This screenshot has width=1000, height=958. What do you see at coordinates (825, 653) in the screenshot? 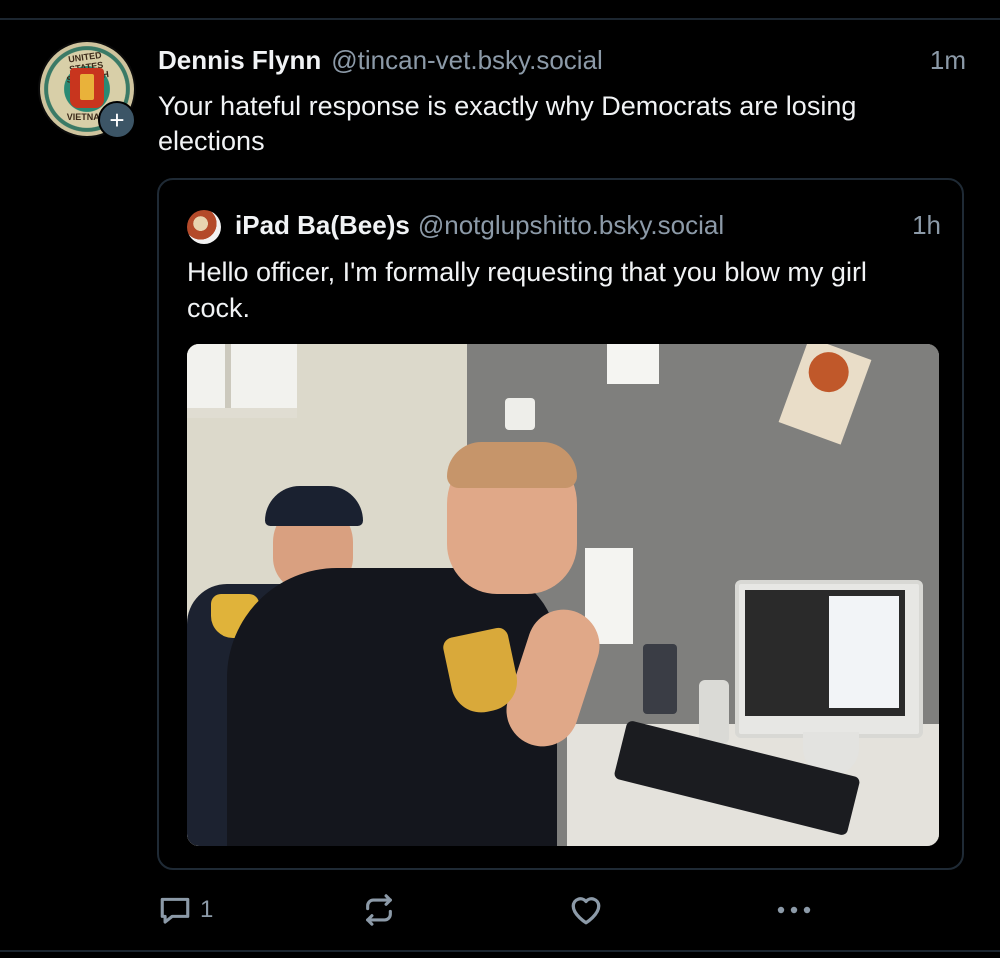
I see `image-monitor-screen` at bounding box center [825, 653].